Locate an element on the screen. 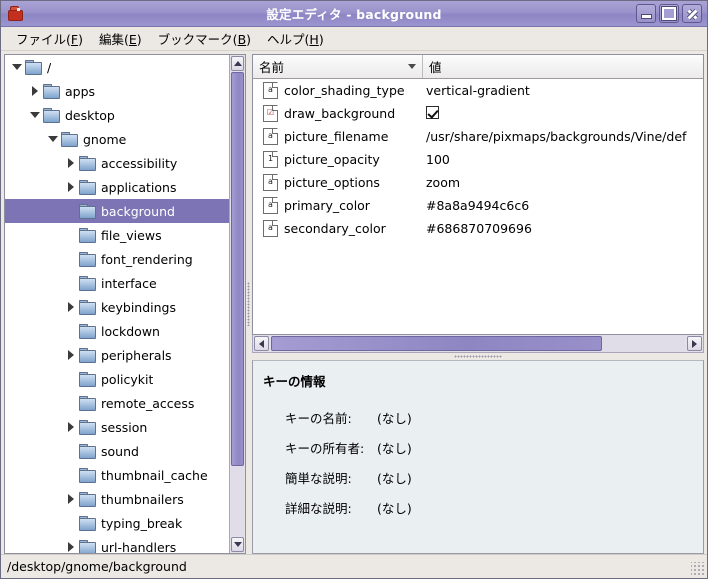  key-info-label: 詳細な説明: is located at coordinates (318, 508).